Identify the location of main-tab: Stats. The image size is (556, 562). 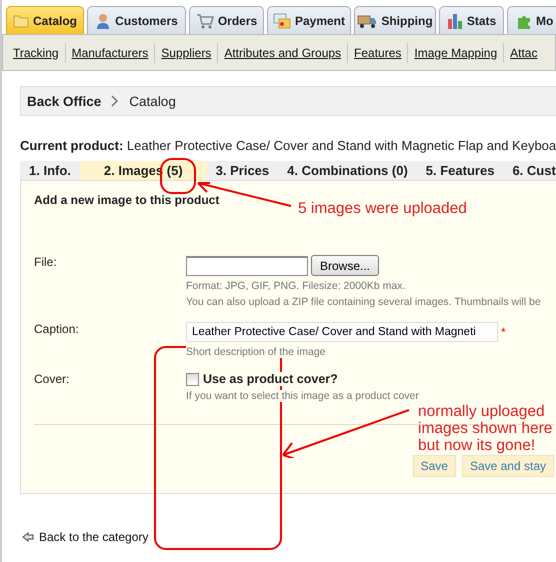
(471, 20).